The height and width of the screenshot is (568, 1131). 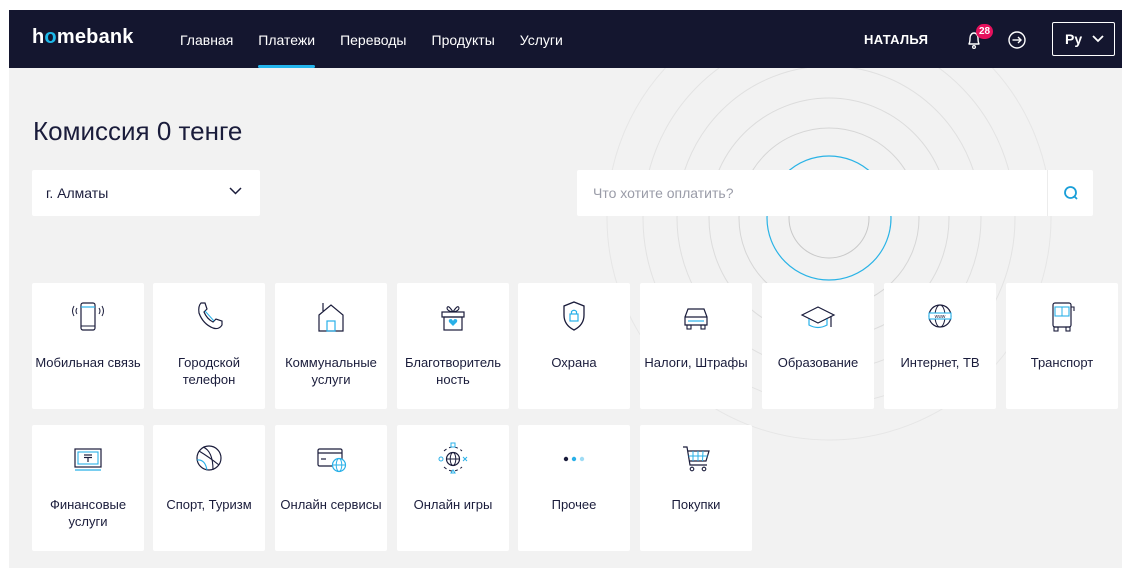 What do you see at coordinates (209, 346) in the screenshot?
I see `category-tile-landline: Городской телефон` at bounding box center [209, 346].